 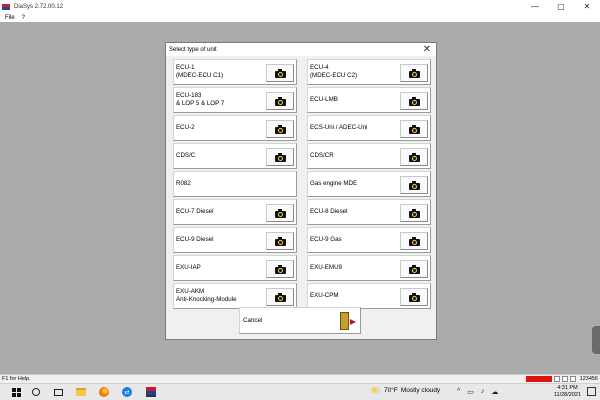 What do you see at coordinates (535, 6) in the screenshot?
I see `minimize-button: —` at bounding box center [535, 6].